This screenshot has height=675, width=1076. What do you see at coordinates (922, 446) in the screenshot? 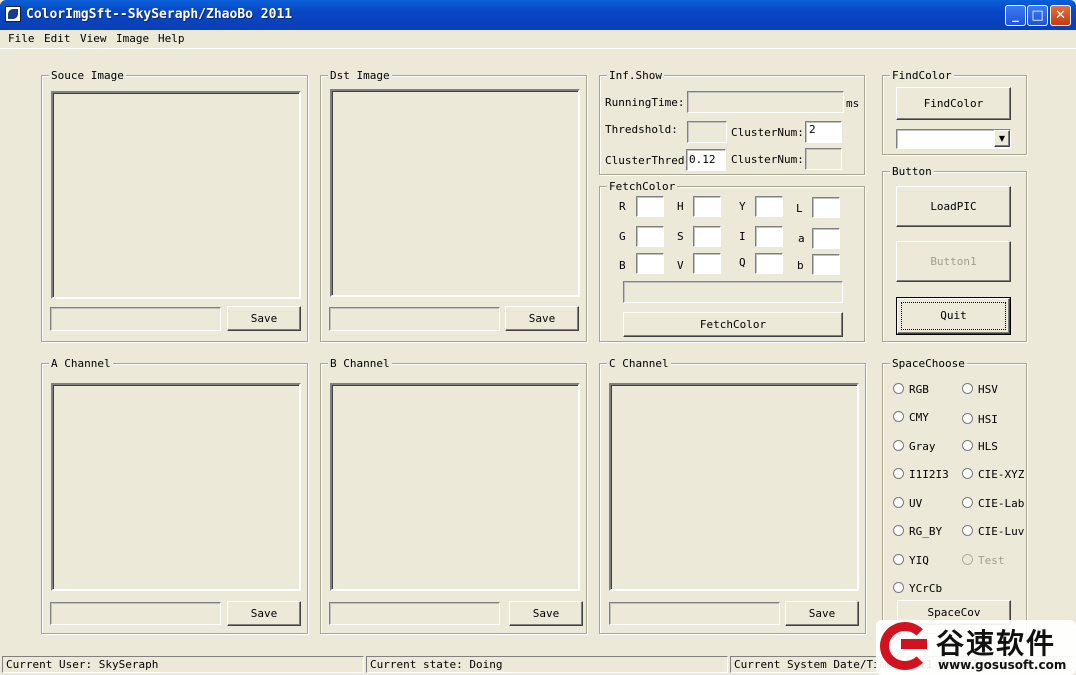
I see `radio-gray-label: Gray` at bounding box center [922, 446].